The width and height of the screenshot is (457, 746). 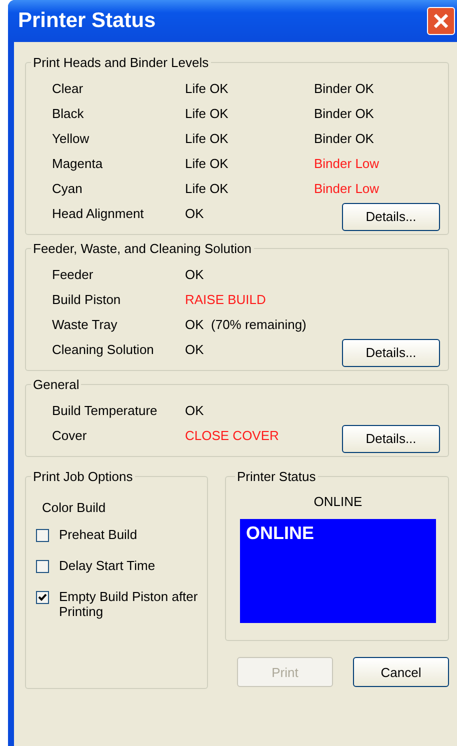 What do you see at coordinates (232, 435) in the screenshot?
I see `status-value: CLOSE COVER` at bounding box center [232, 435].